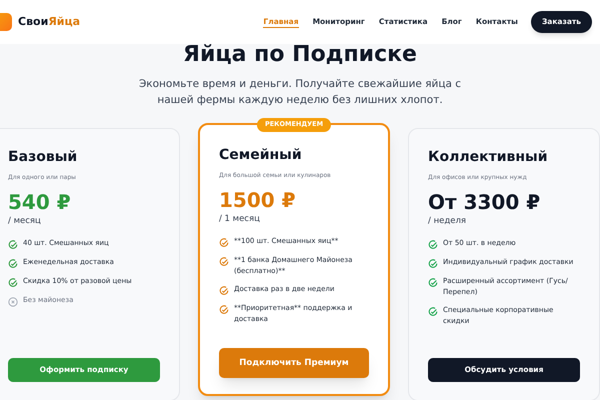  What do you see at coordinates (485, 202) in the screenshot?
I see `plan-price: От 3300 ₽` at bounding box center [485, 202].